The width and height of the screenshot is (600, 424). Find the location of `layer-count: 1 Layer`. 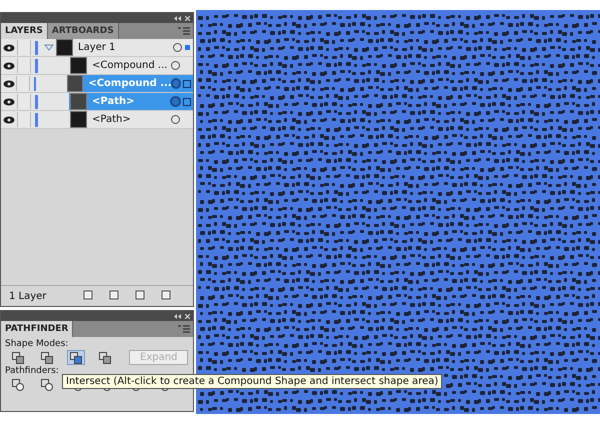

layer-count: 1 Layer is located at coordinates (27, 296).